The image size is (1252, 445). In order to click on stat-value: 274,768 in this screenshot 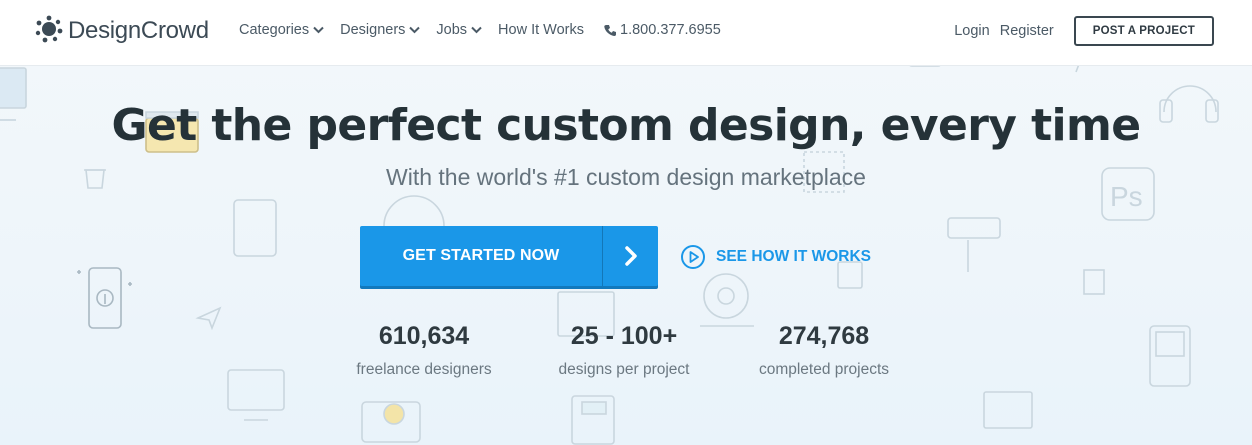, I will do `click(824, 336)`.